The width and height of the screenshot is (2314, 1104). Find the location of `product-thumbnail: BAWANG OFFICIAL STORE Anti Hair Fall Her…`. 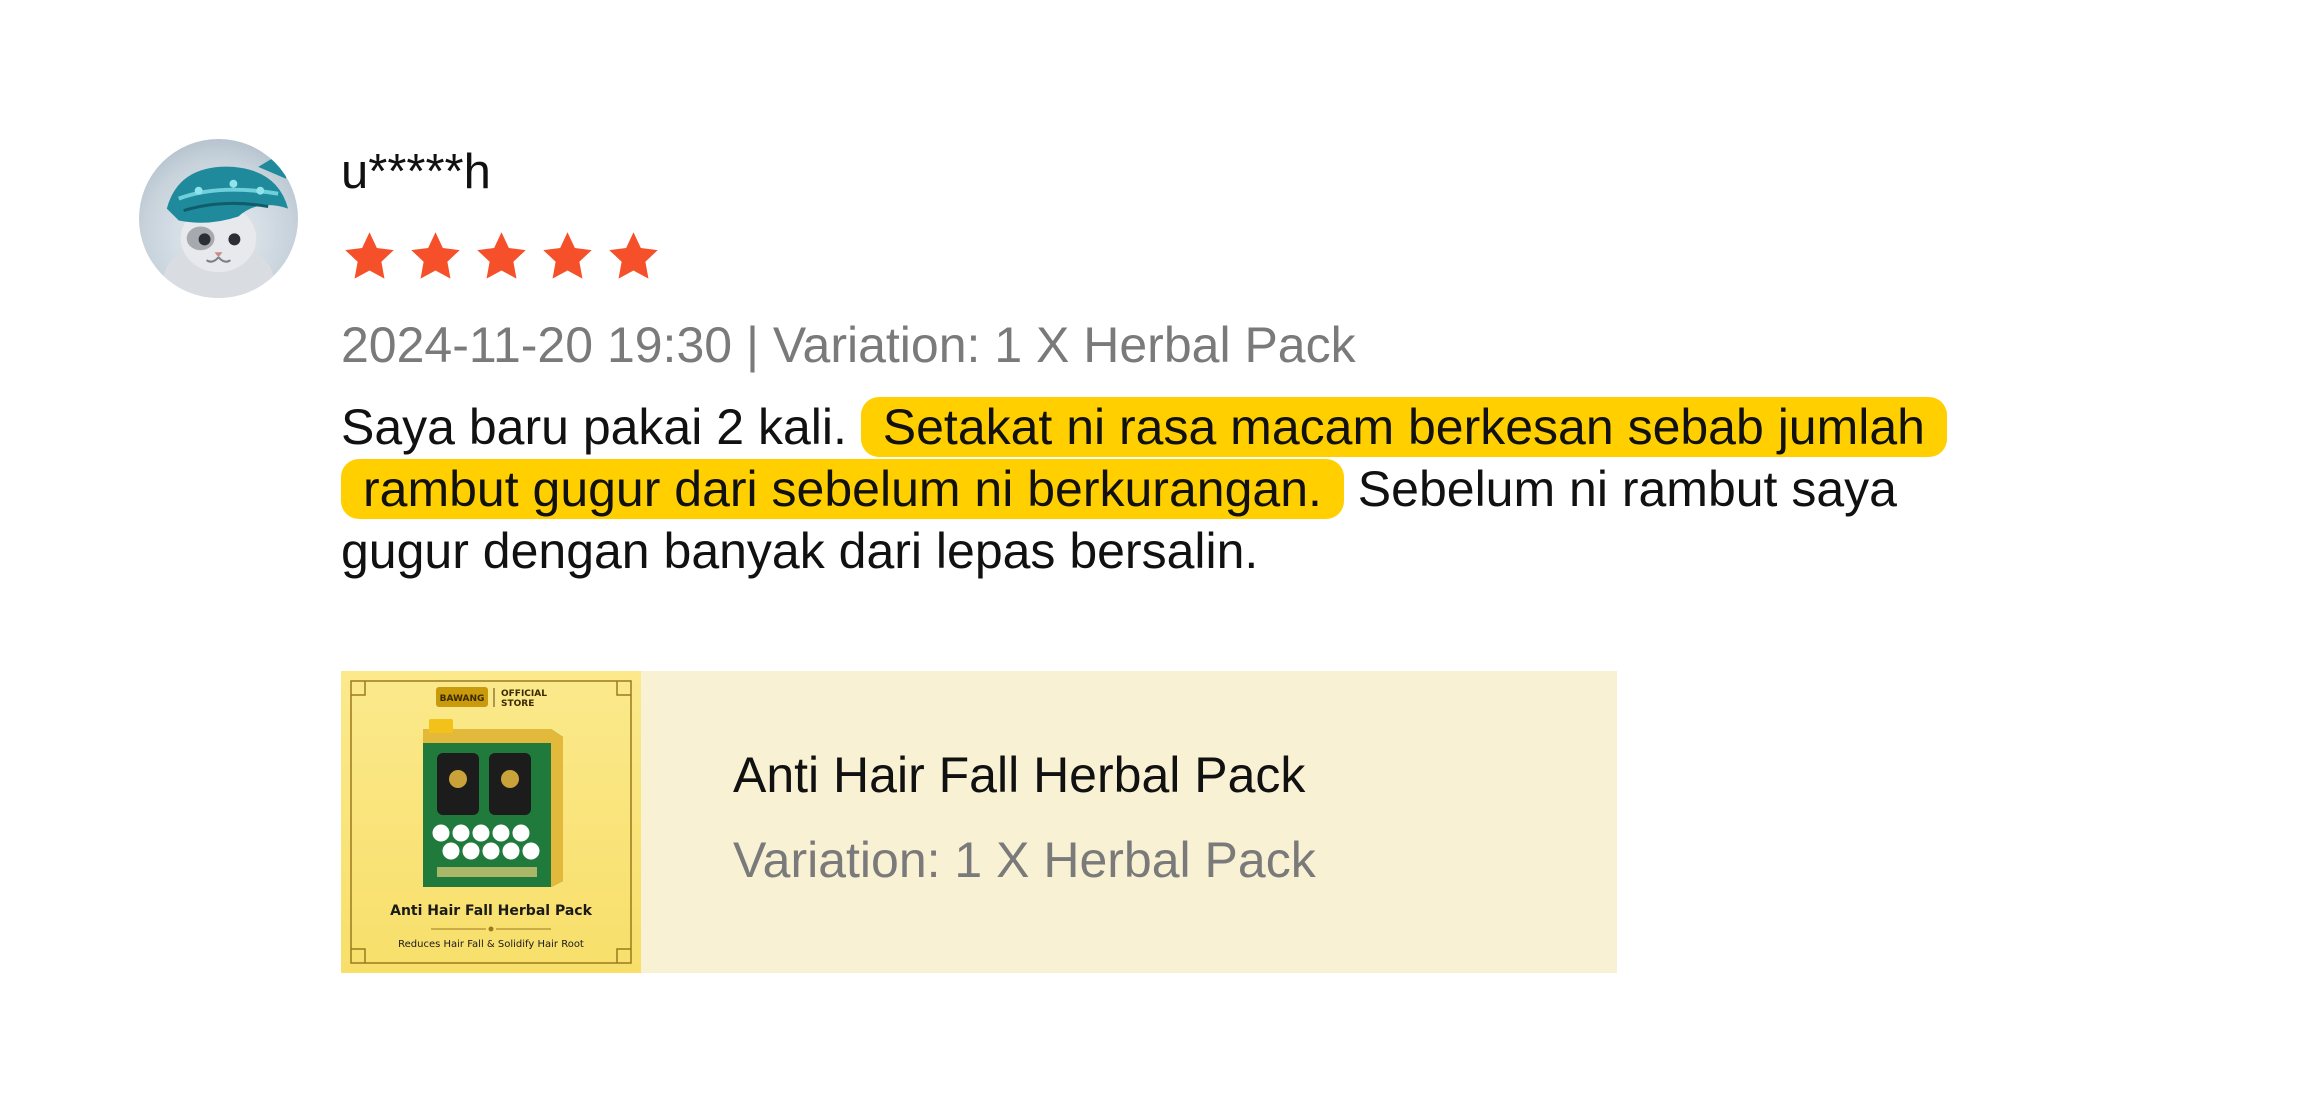

product-thumbnail: BAWANG OFFICIAL STORE Anti Hair Fall Her… is located at coordinates (491, 822).